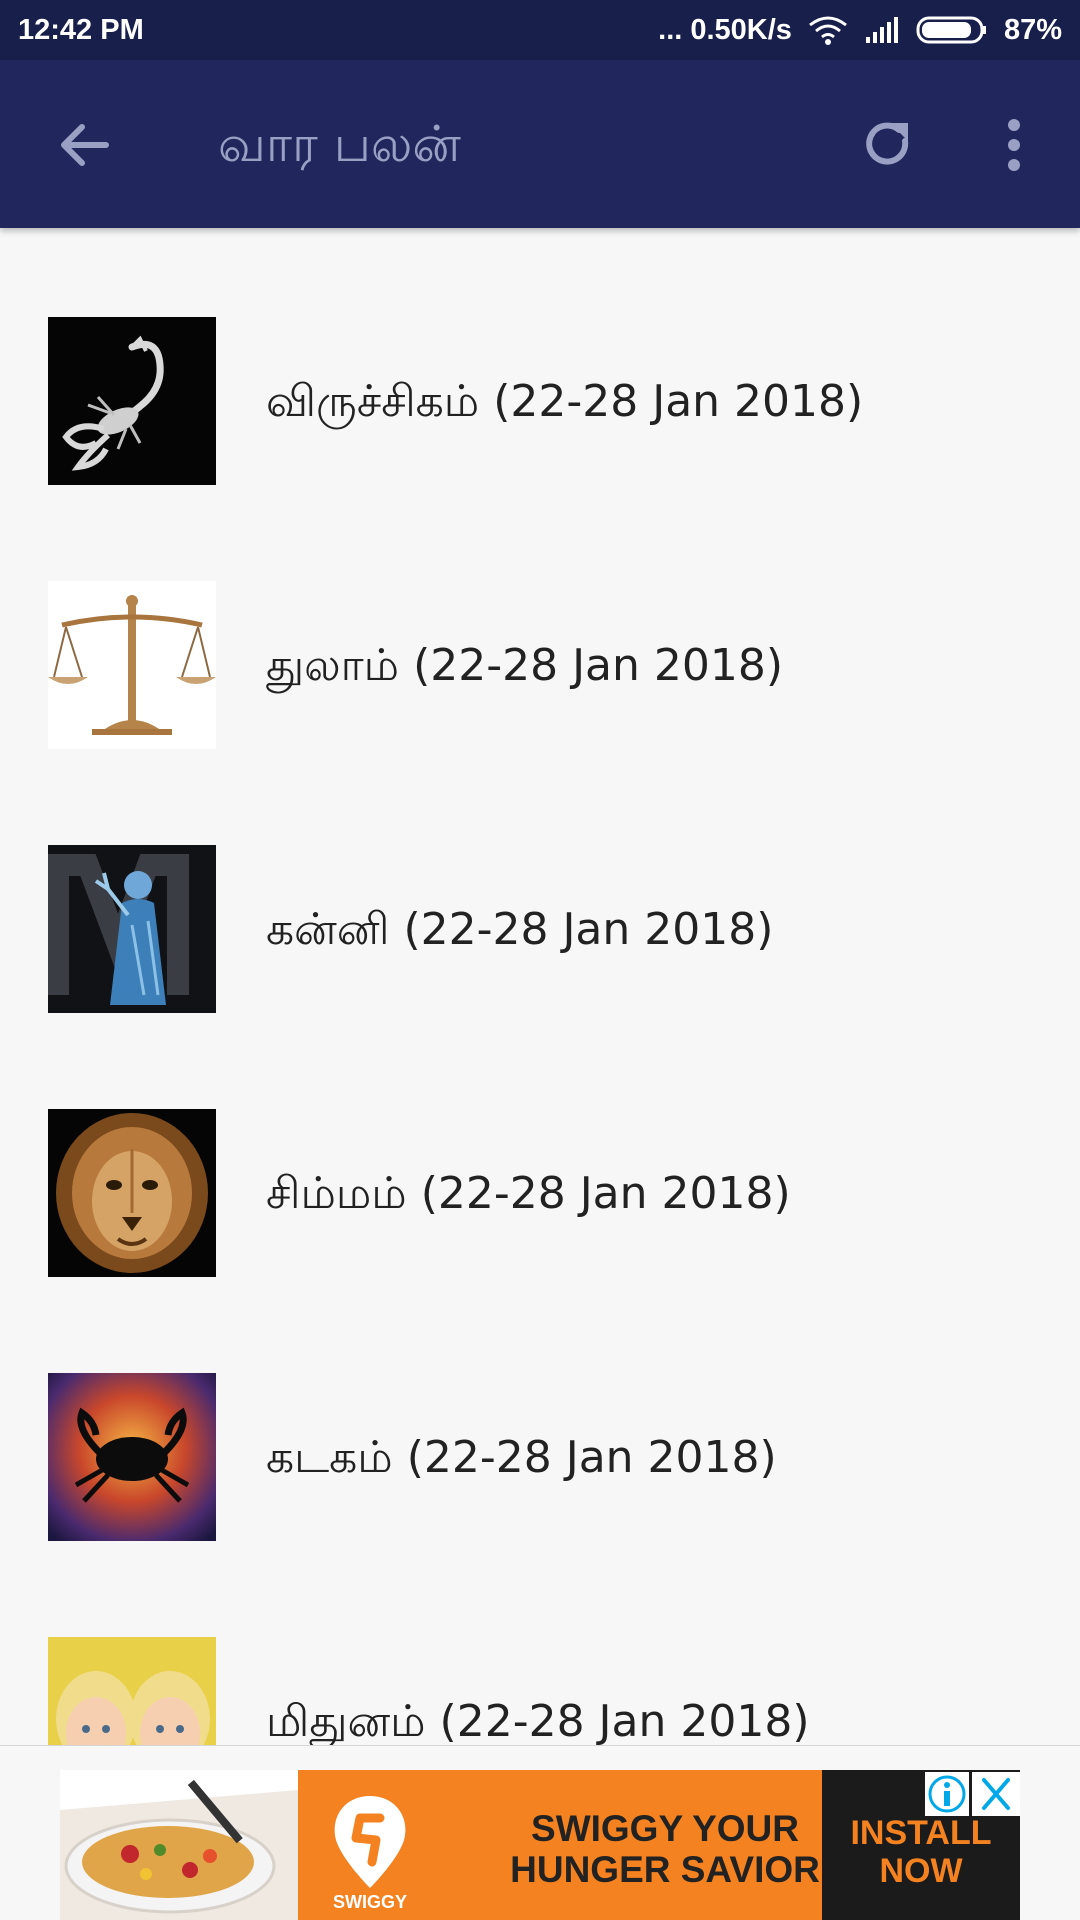  What do you see at coordinates (132, 401) in the screenshot?
I see `scorpio-scorpion-image` at bounding box center [132, 401].